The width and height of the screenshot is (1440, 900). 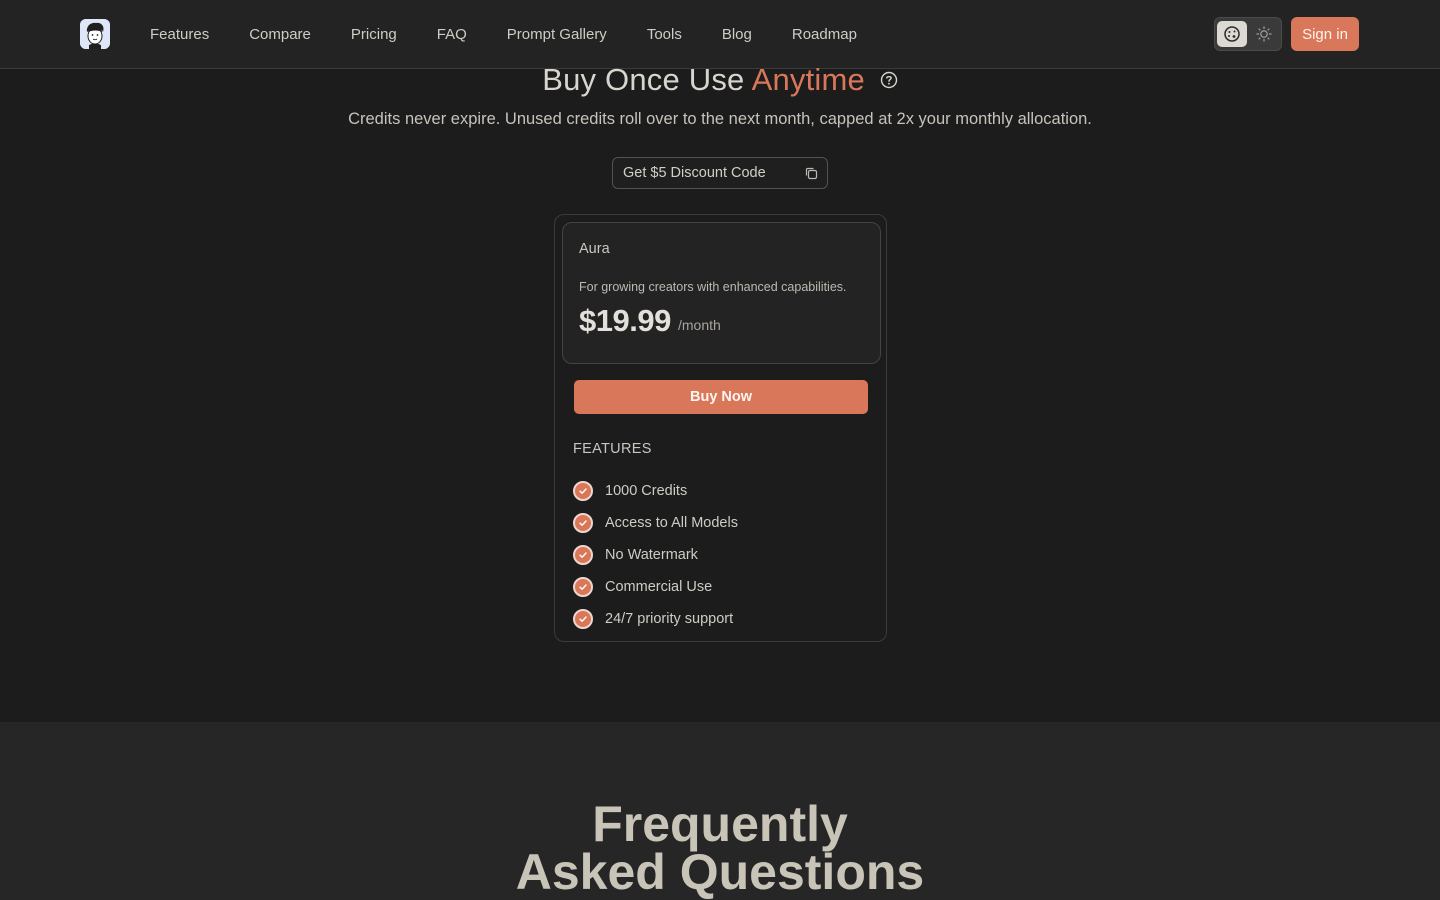 I want to click on sign-in-button: Sign in, so click(x=1325, y=34).